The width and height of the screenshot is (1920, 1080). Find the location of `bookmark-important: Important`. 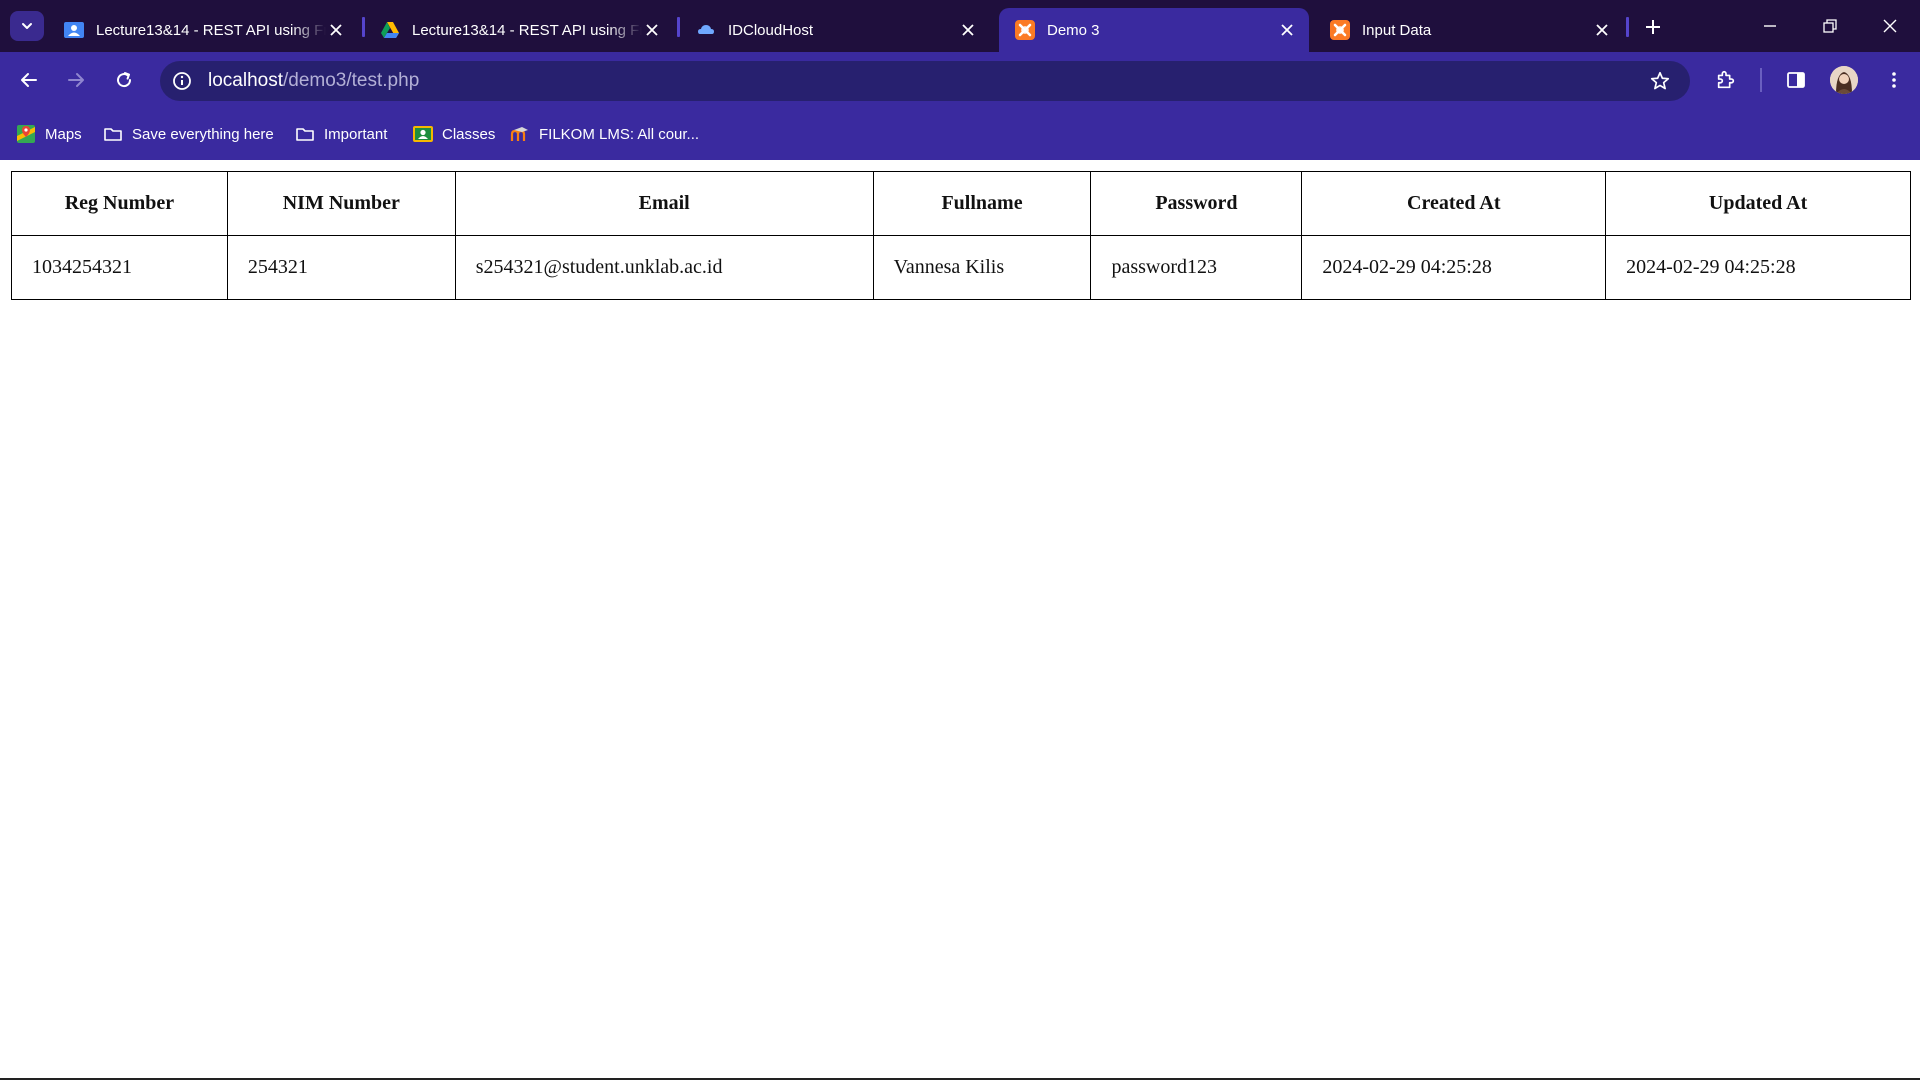

bookmark-important: Important is located at coordinates (341, 134).